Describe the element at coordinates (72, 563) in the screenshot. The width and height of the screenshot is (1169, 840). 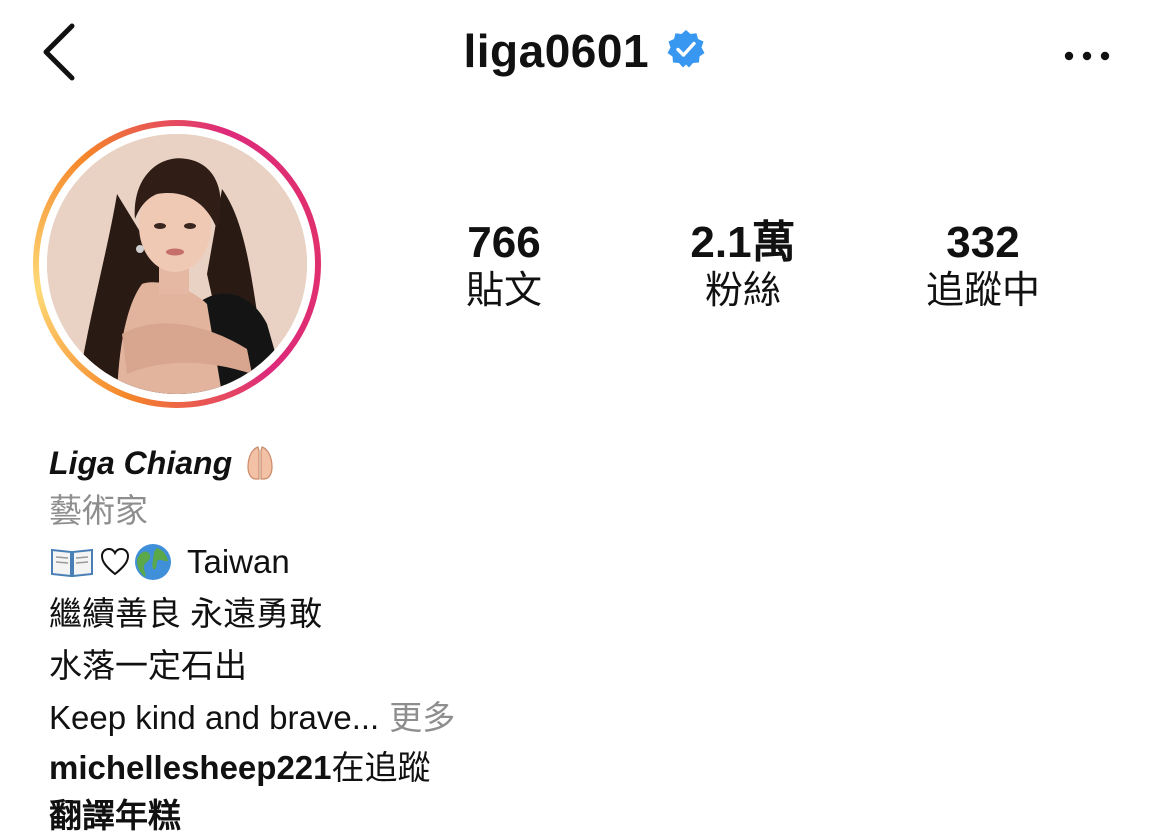
I see `open-book-icon` at that location.